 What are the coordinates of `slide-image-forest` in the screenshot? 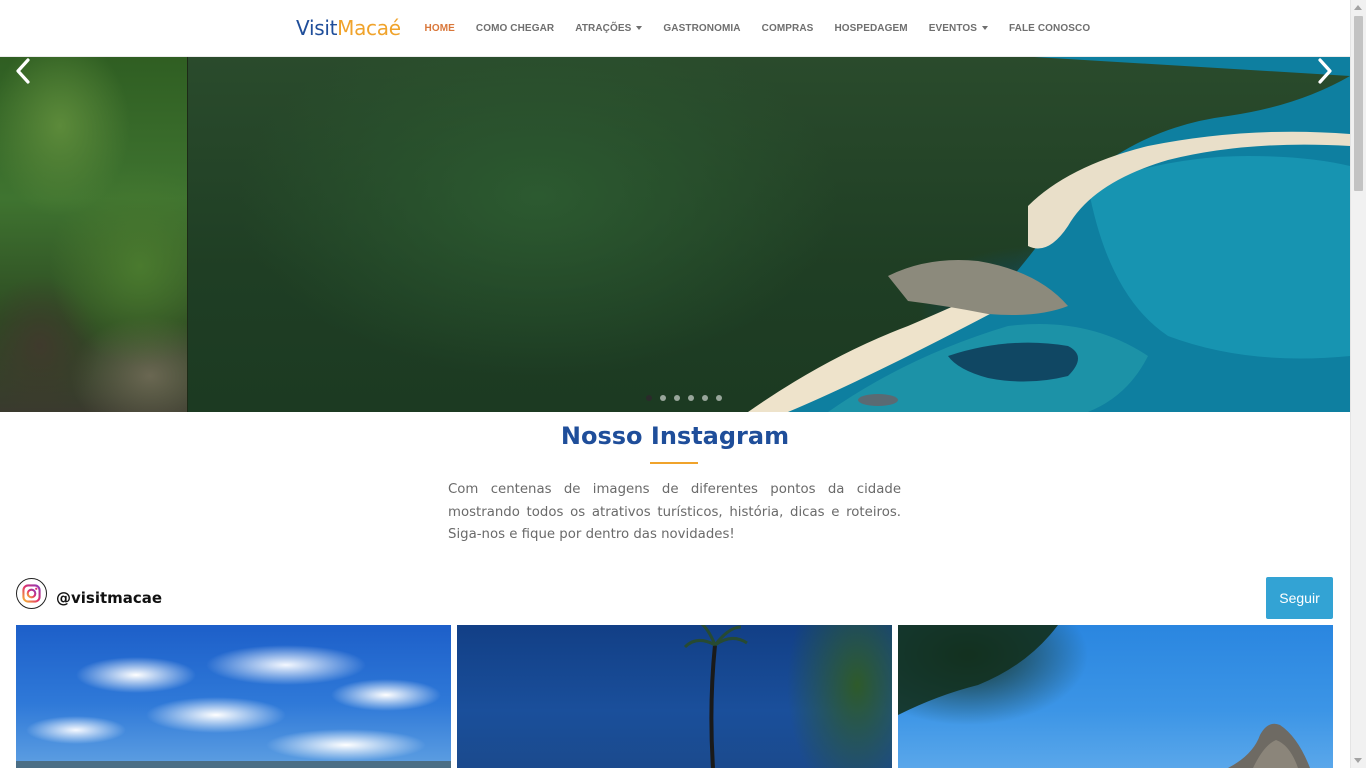 It's located at (94, 234).